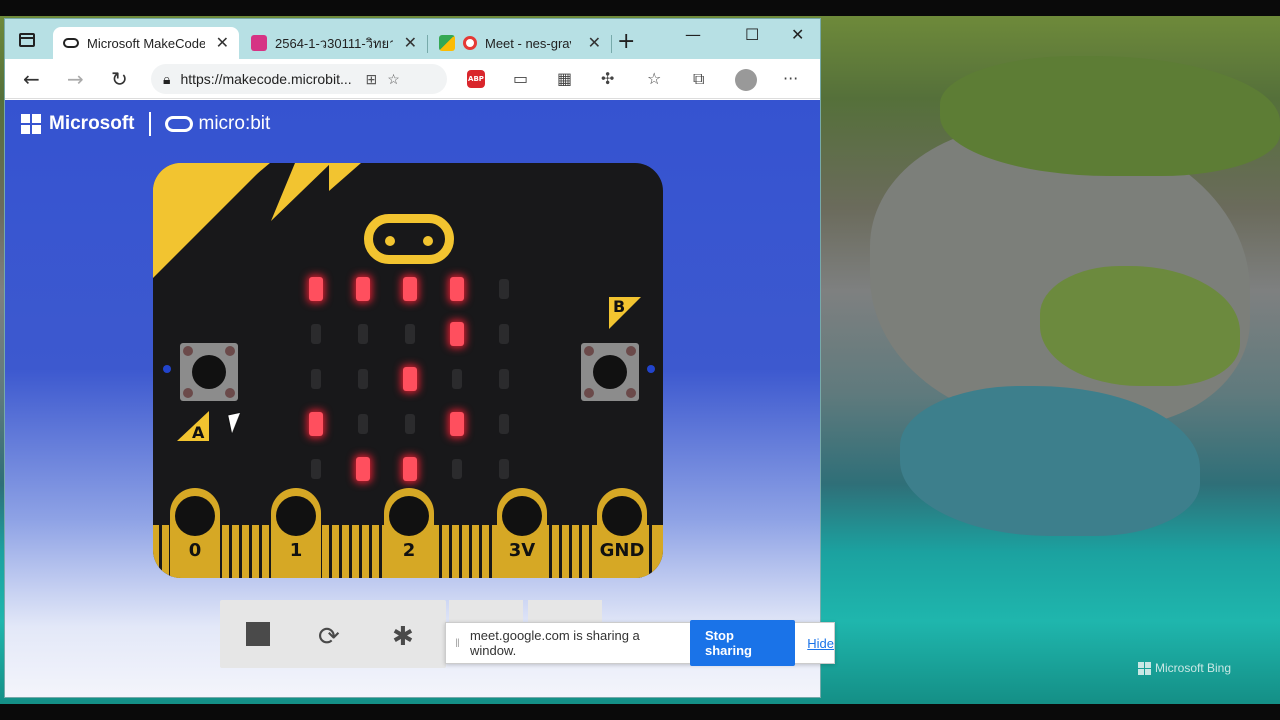 The height and width of the screenshot is (720, 1280). What do you see at coordinates (209, 372) in the screenshot?
I see `button-a` at bounding box center [209, 372].